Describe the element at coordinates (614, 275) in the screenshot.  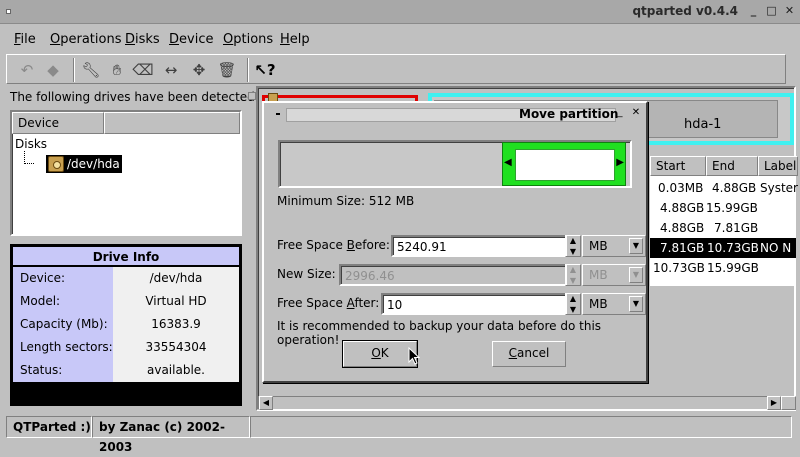
I see `new-size-unit-select: MB ▼` at that location.